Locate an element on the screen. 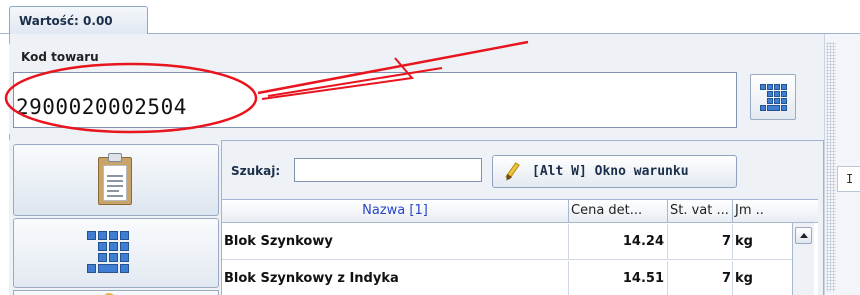 The width and height of the screenshot is (860, 295). table-header: Nazwa [1] Cena det... St. vat ... Jm .. is located at coordinates (520, 211).